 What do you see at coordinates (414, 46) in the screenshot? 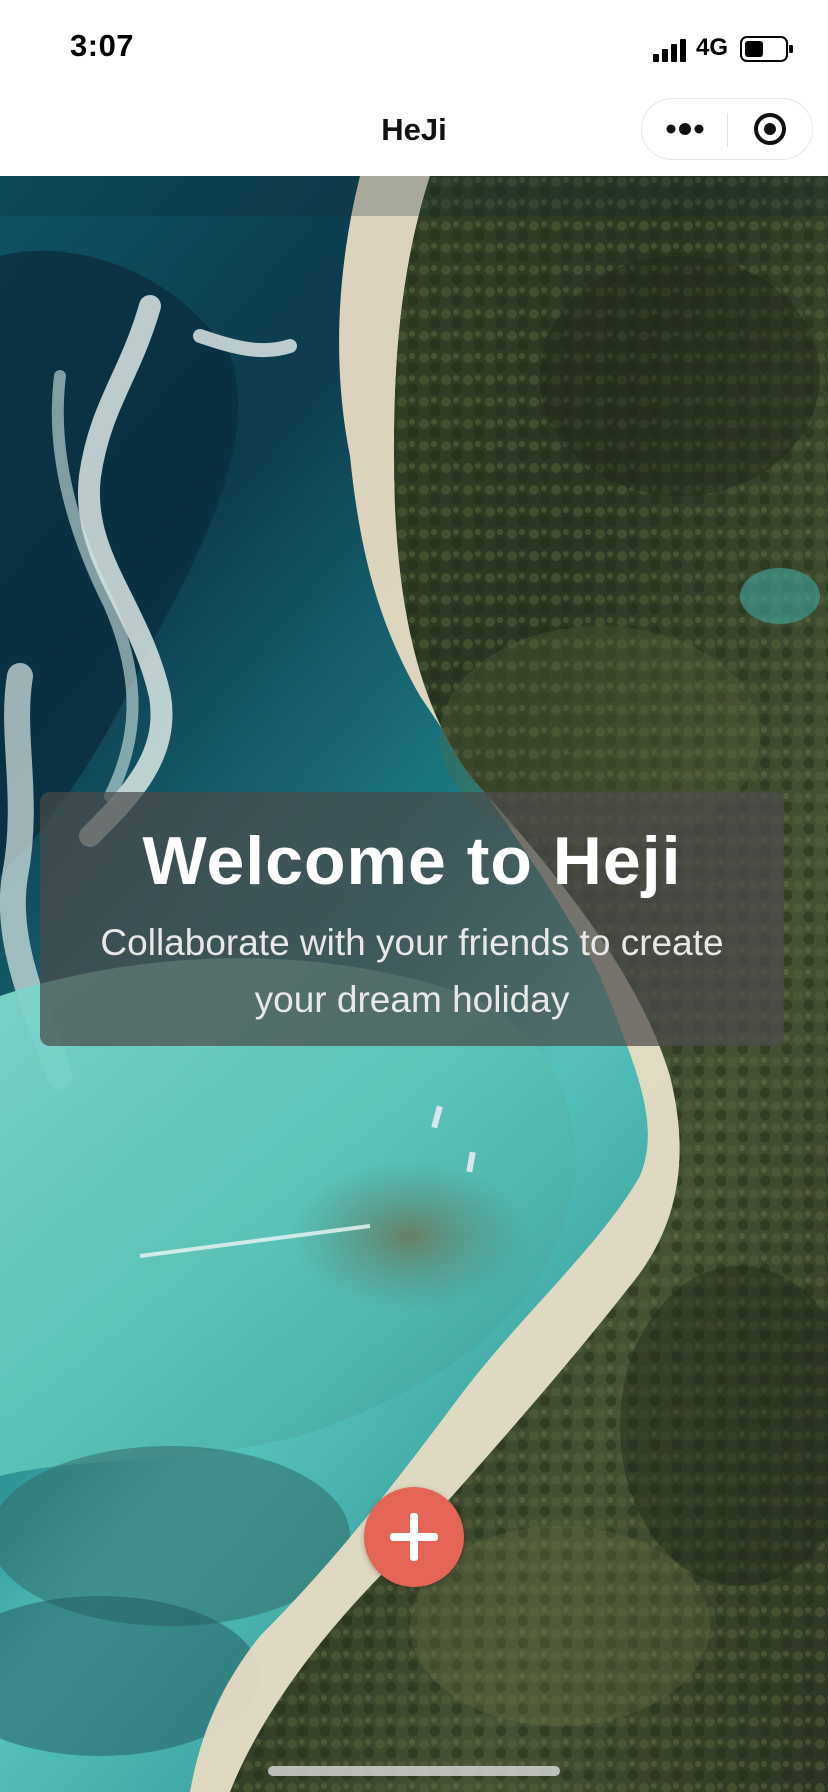
I see `status-bar: 3:07 4G` at bounding box center [414, 46].